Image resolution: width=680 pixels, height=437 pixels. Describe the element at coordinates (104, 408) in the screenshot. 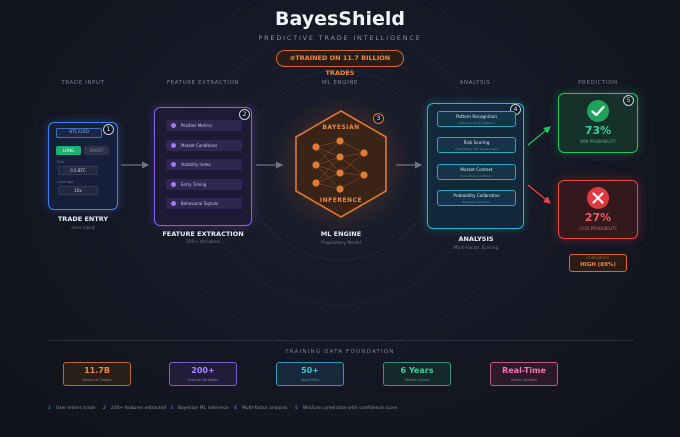

I see `legend-number: 2` at that location.